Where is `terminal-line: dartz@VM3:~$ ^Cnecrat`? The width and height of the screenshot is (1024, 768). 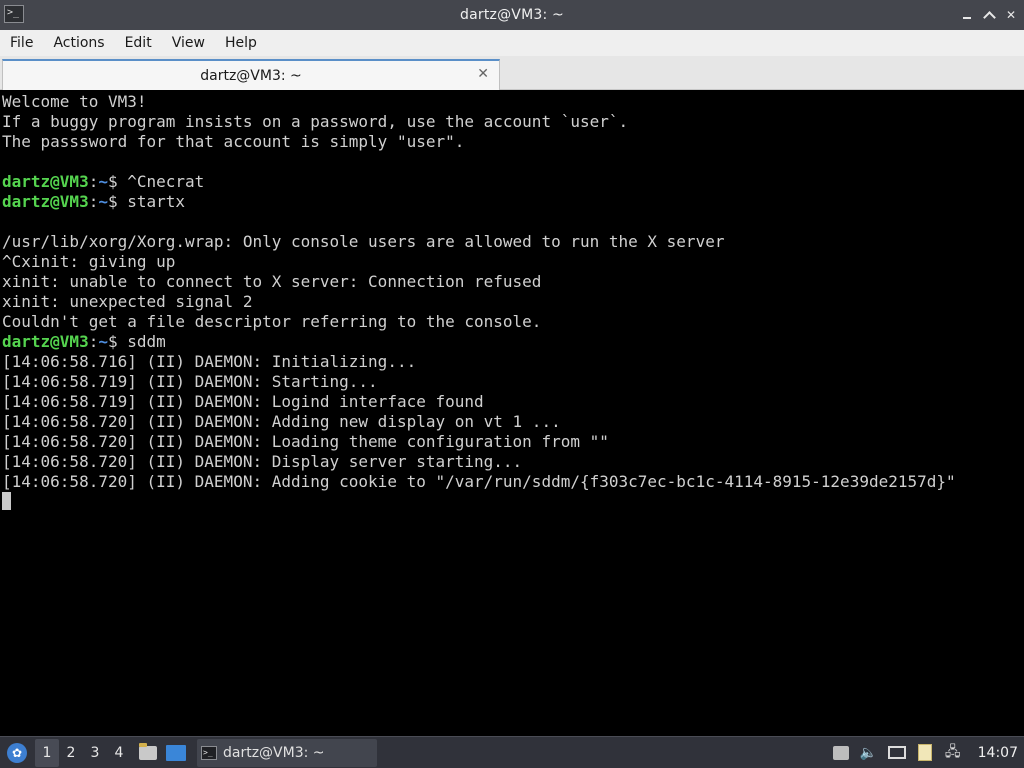 terminal-line: dartz@VM3:~$ ^Cnecrat is located at coordinates (513, 182).